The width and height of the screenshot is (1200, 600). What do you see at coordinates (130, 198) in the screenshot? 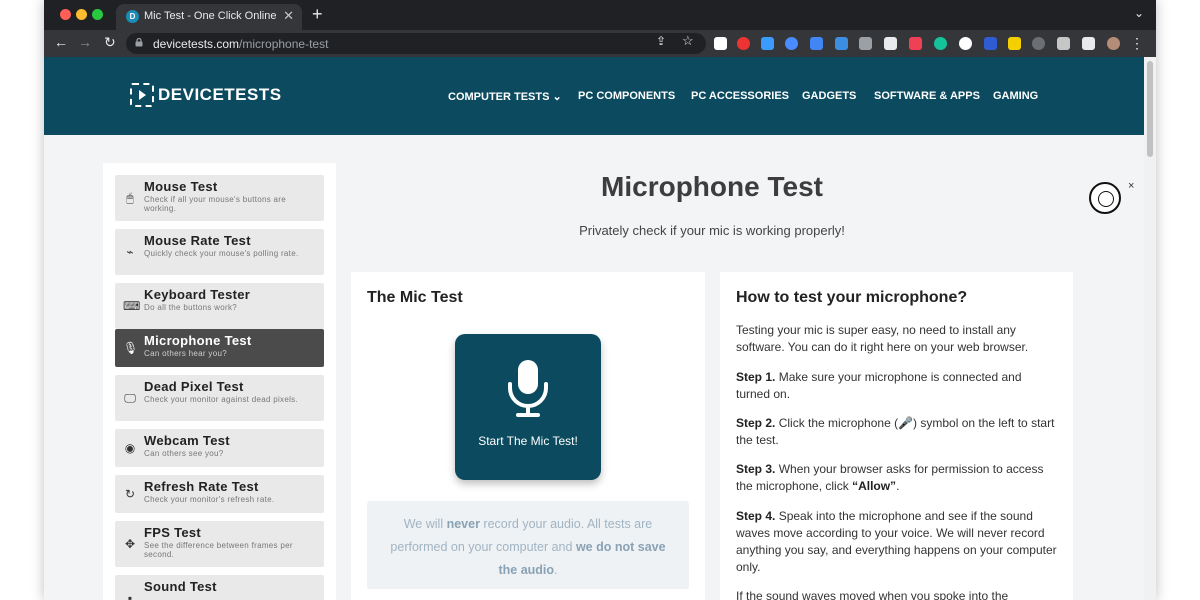
I see `mouse-icon: 🖱` at bounding box center [130, 198].